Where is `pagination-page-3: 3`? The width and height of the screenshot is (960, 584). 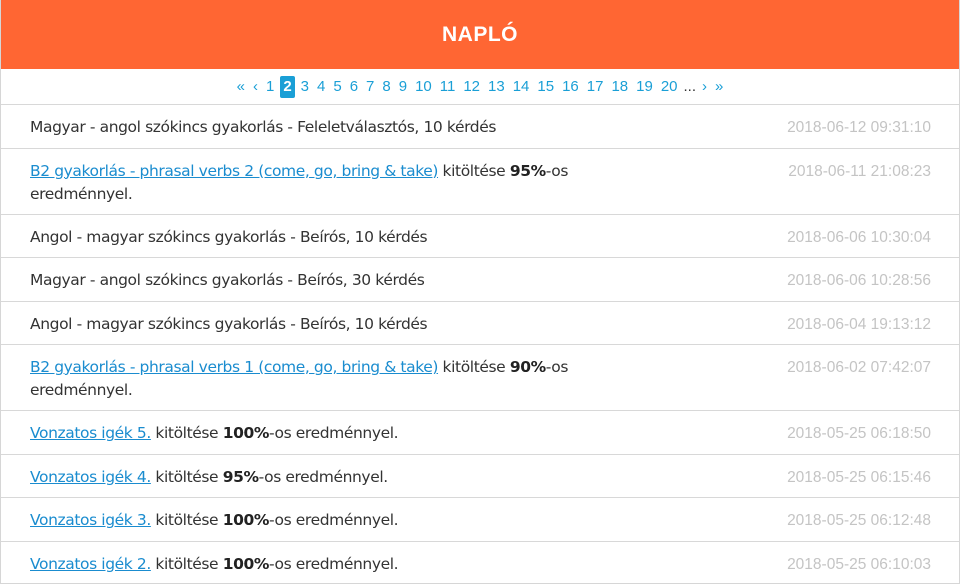
pagination-page-3: 3 is located at coordinates (305, 87).